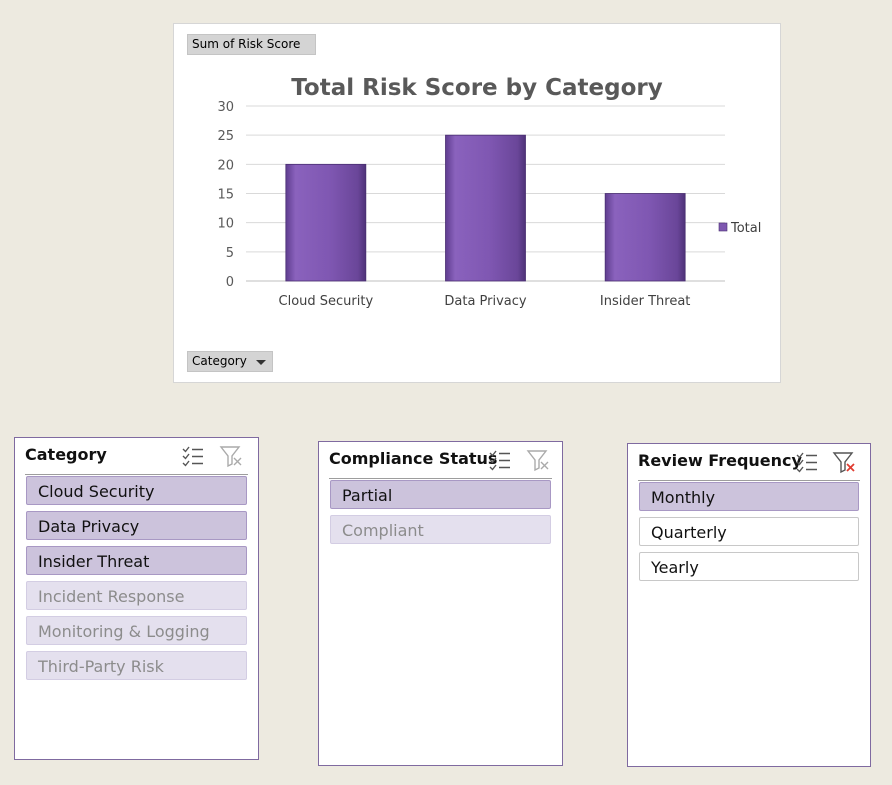 This screenshot has width=892, height=785. I want to click on slicer-items: Monthly Quarterly Yearly, so click(749, 534).